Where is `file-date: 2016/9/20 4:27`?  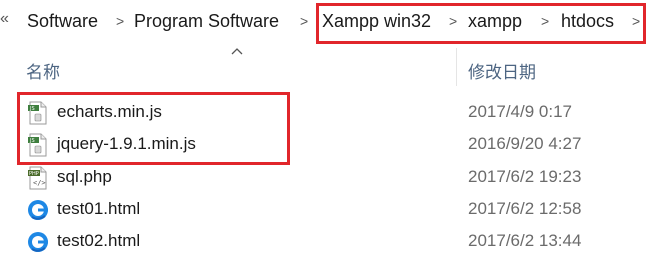 file-date: 2016/9/20 4:27 is located at coordinates (525, 143).